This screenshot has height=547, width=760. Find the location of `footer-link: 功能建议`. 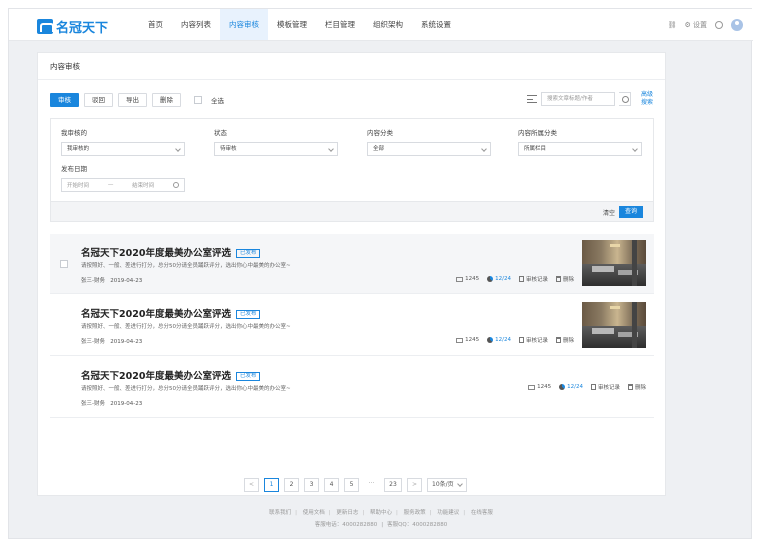

footer-link: 功能建议 is located at coordinates (448, 513).